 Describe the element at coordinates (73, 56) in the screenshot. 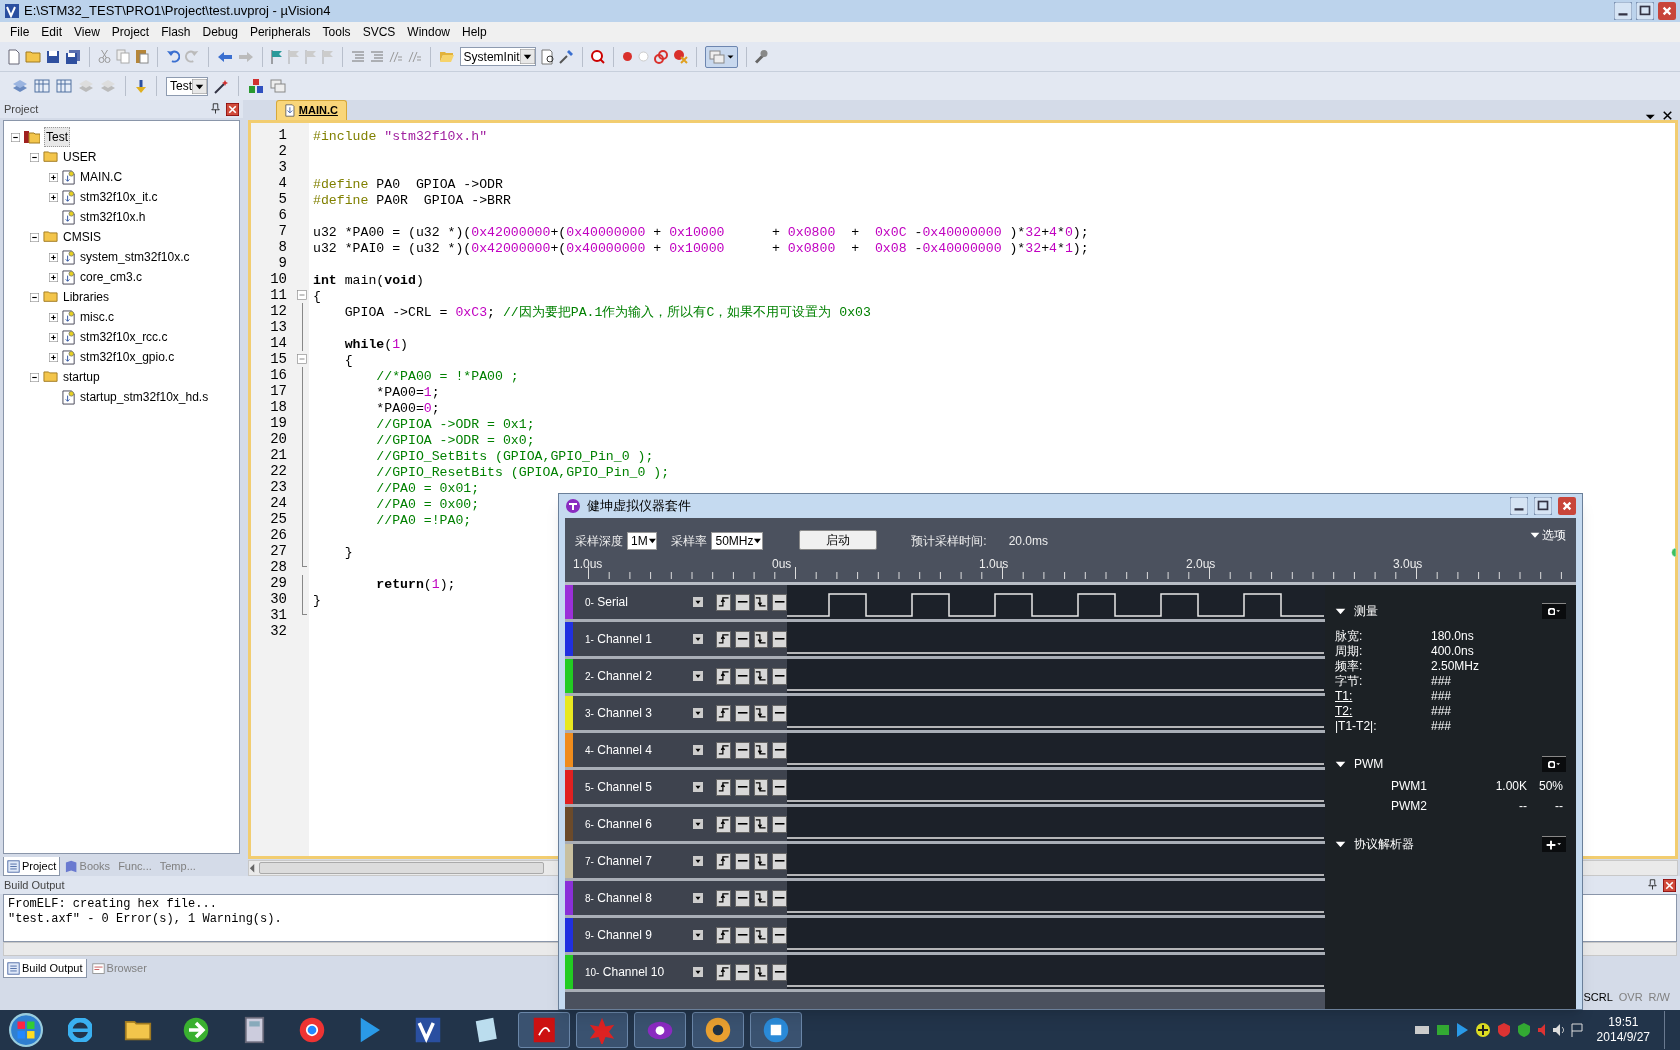

I see `disks-icon` at that location.